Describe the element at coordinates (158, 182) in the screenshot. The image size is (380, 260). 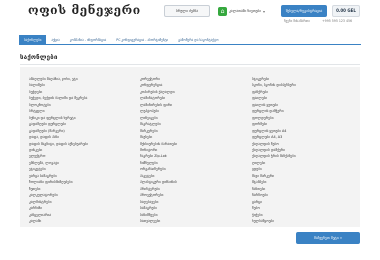
I see `category-link: პლასტიკური დიზაინის` at that location.